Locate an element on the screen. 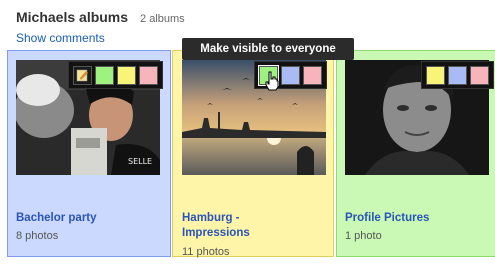 The width and height of the screenshot is (495, 268). album-title-line-2: Impressions is located at coordinates (216, 233).